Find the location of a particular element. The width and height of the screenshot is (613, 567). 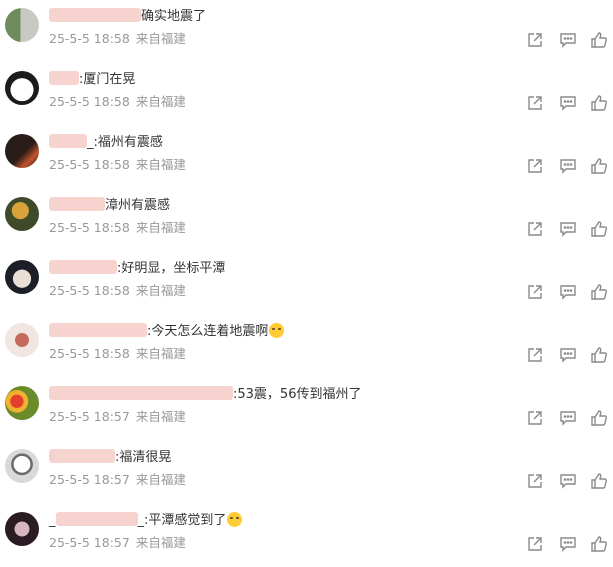

comment-item: 确实地震了 25-5-5 18:58 来自福建 is located at coordinates (306, 31).